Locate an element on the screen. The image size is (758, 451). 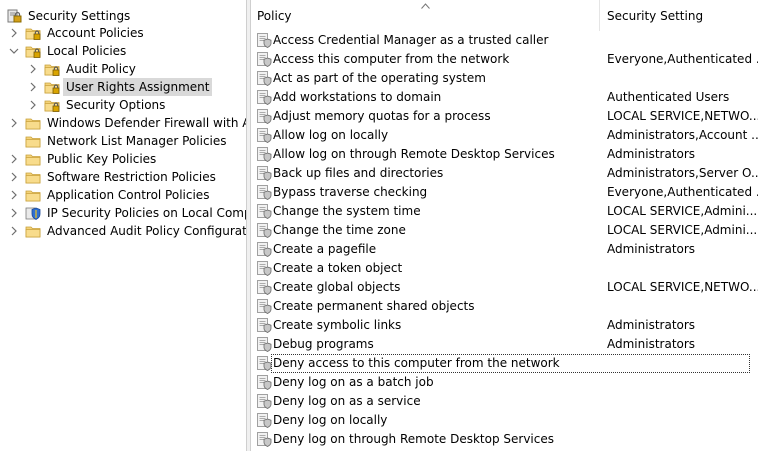
policy-name: Add workstations to domain is located at coordinates (357, 97).